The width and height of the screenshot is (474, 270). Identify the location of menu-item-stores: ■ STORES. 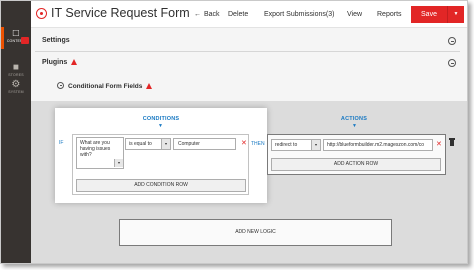
(16, 70).